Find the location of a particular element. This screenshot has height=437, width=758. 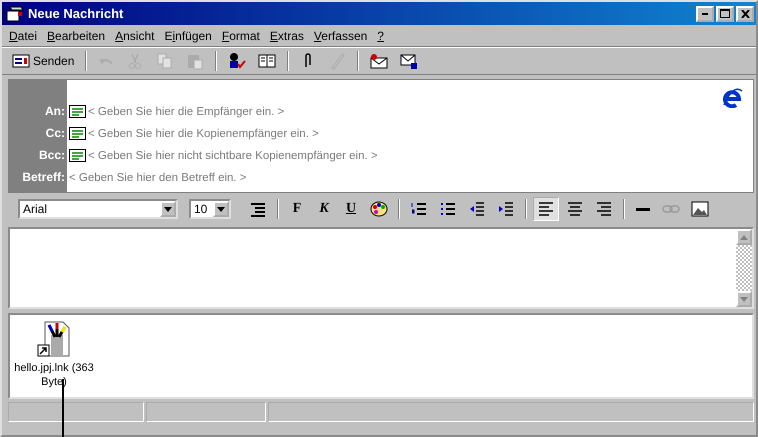

align-right-icon is located at coordinates (604, 209).